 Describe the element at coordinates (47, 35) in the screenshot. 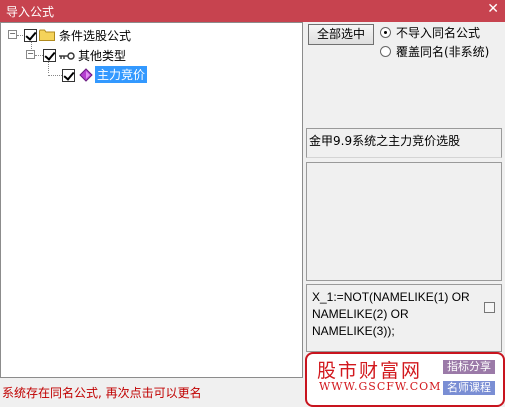

I see `folder-icon` at that location.